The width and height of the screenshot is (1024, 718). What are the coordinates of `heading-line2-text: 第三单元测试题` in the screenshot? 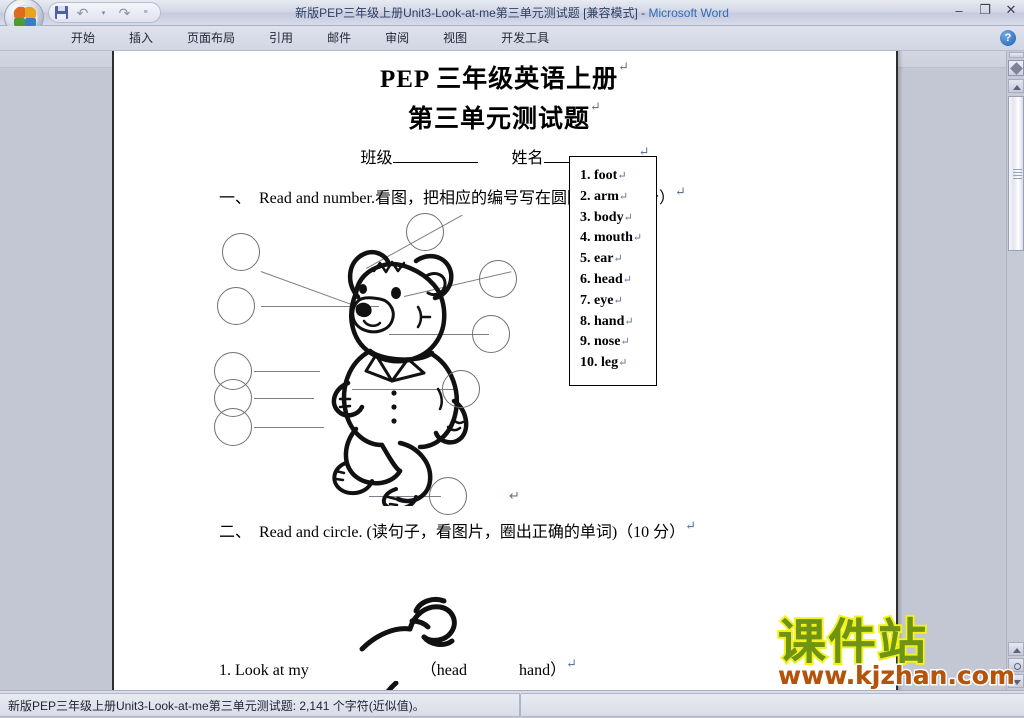 It's located at (499, 119).